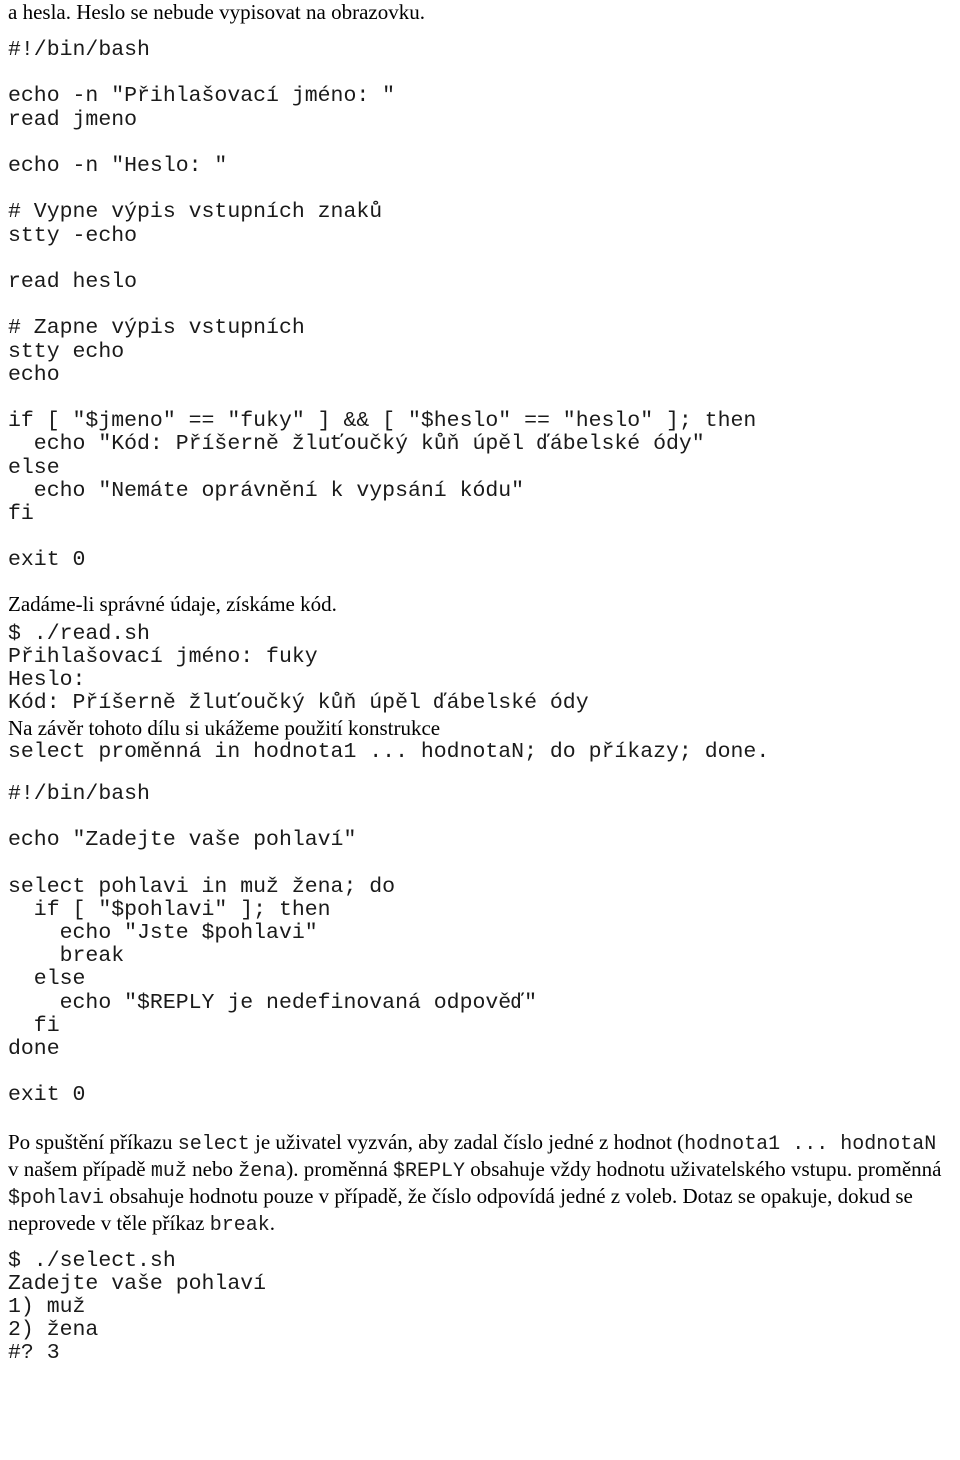  I want to click on inline-code-reply: $REPLY, so click(428, 1171).